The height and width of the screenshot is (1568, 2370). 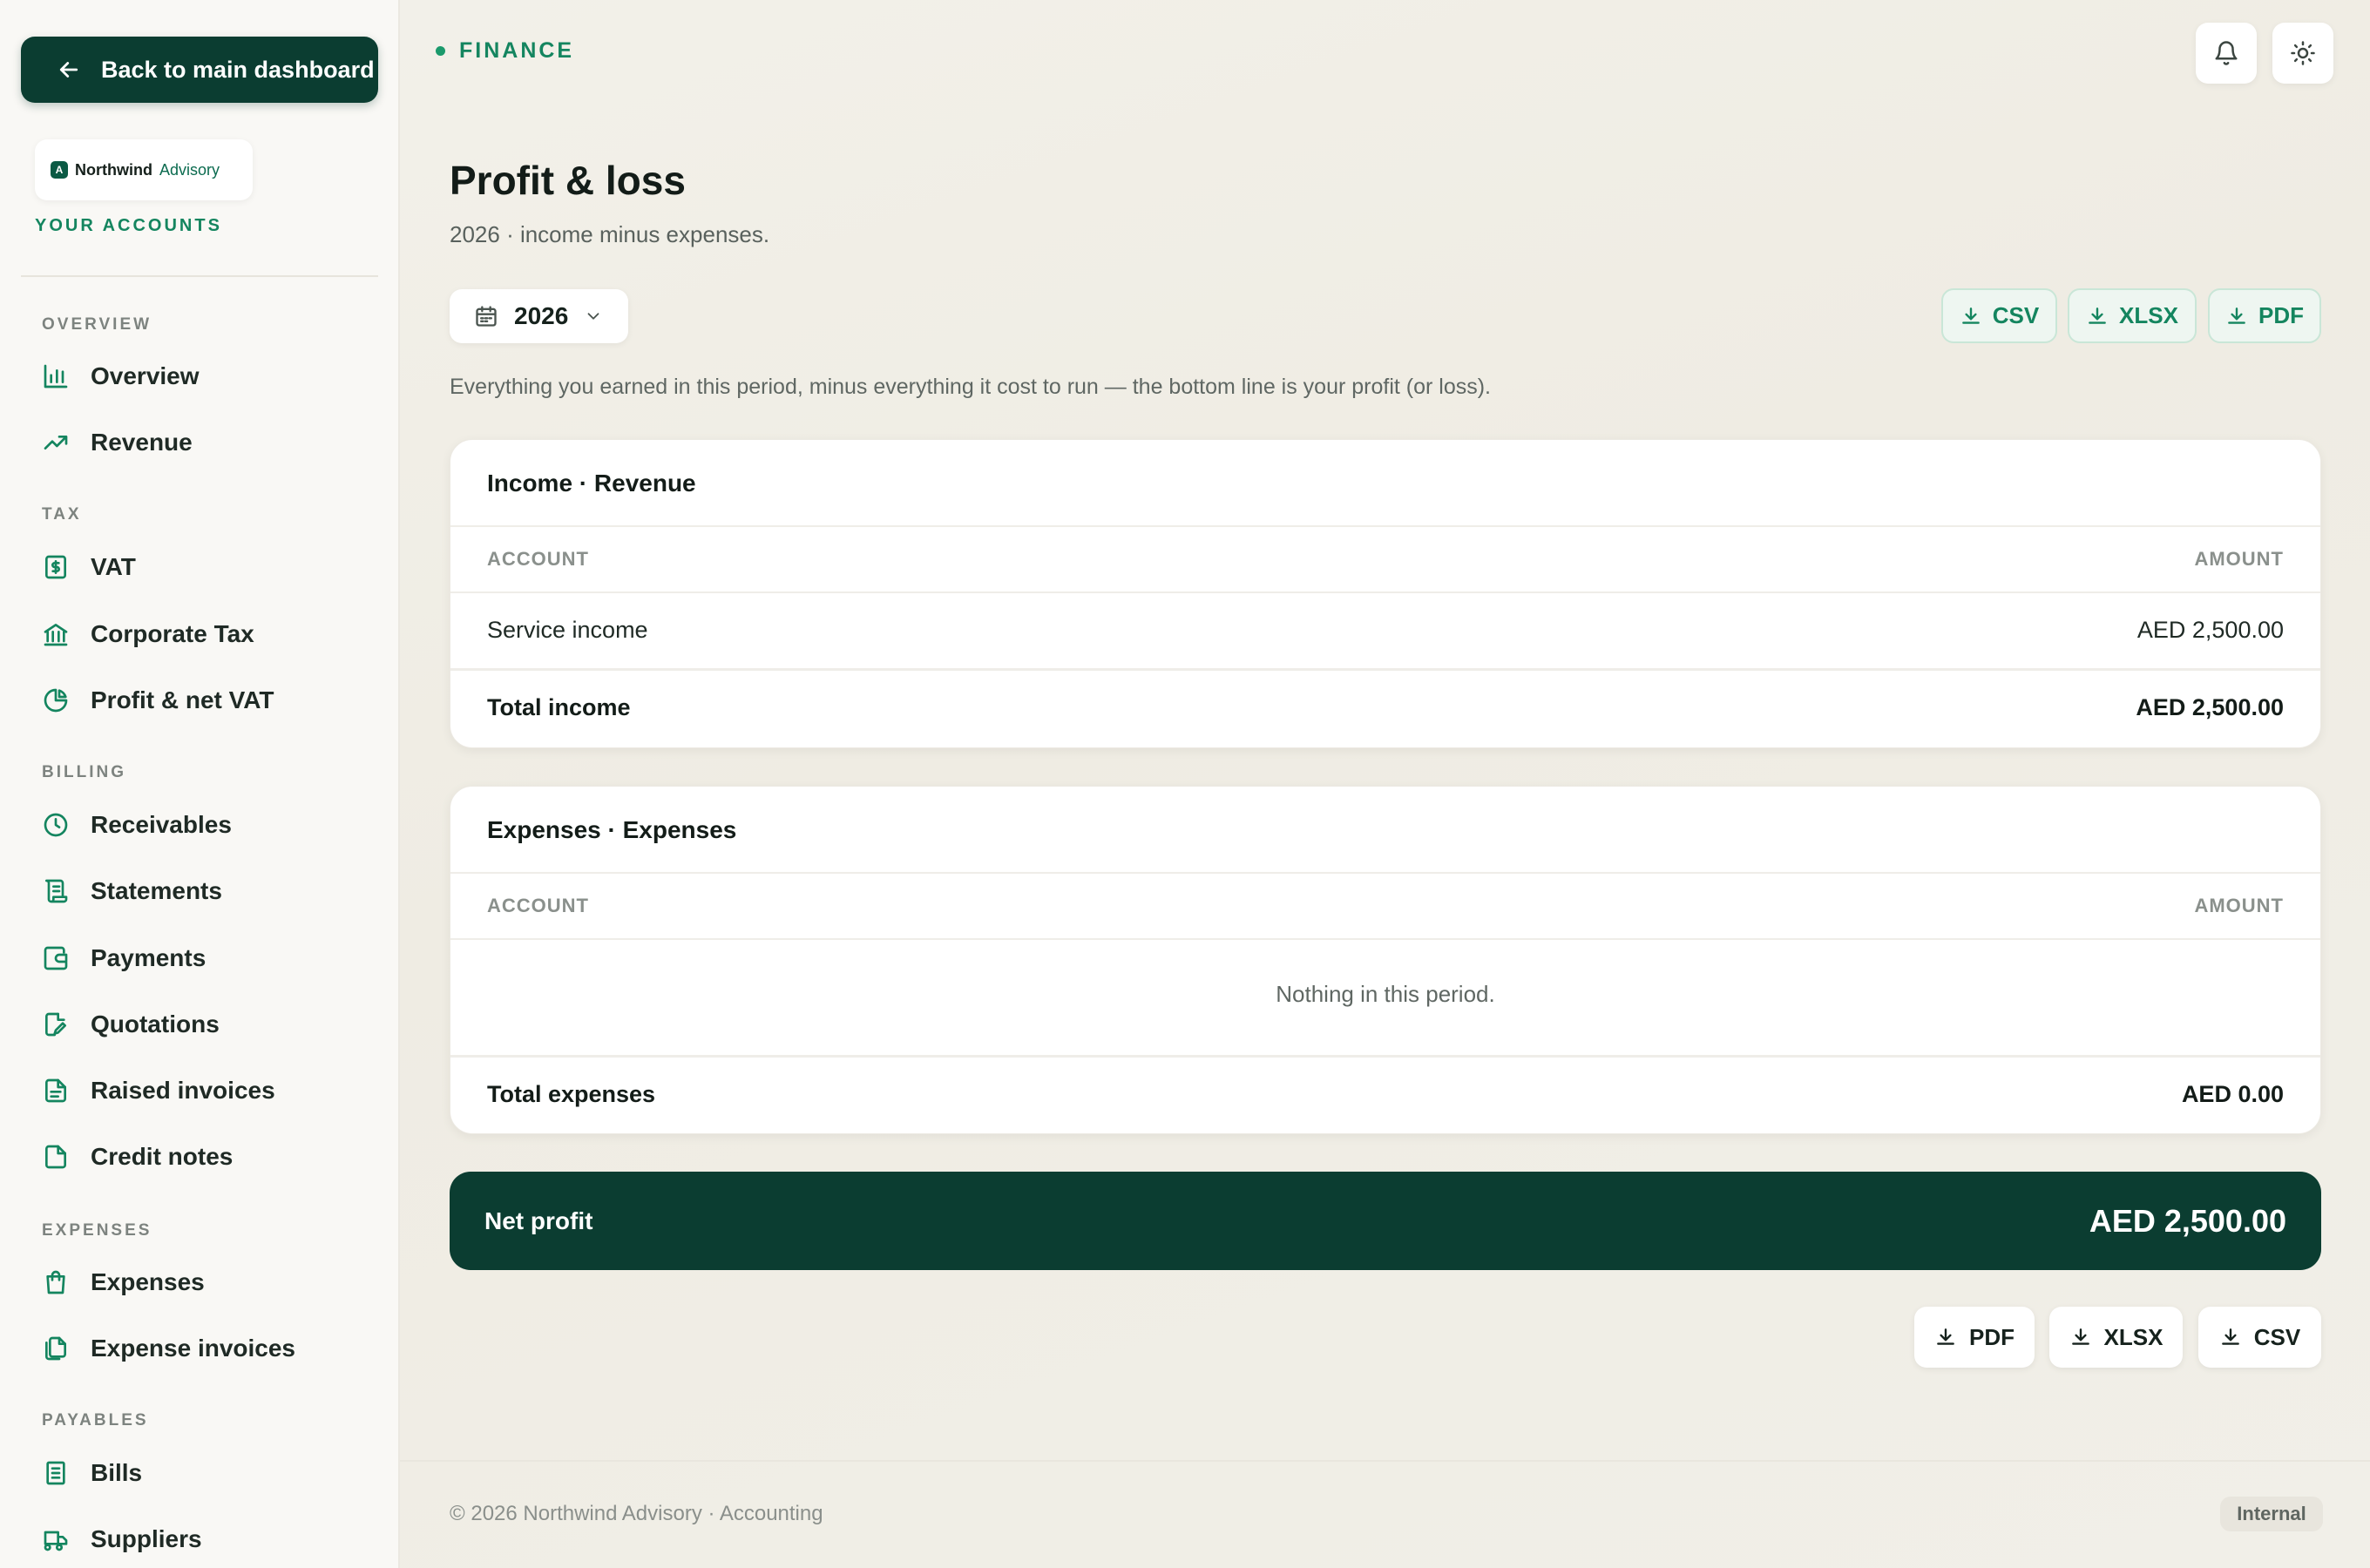 I want to click on footer-text: © 2026 Northwind Advisory · Accounting, so click(x=636, y=1513).